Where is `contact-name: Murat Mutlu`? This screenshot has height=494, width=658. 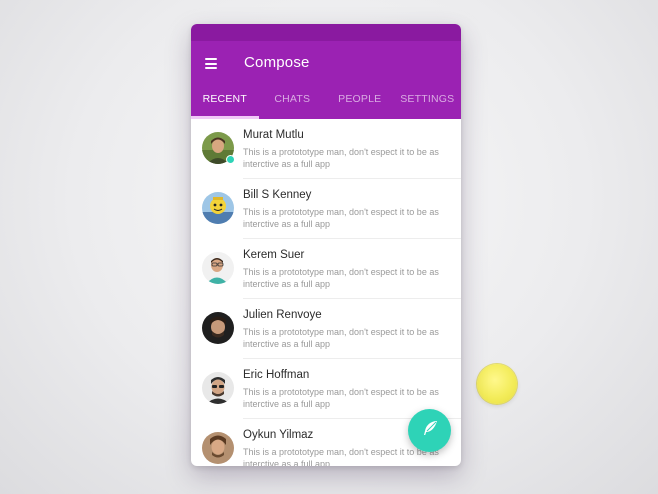 contact-name: Murat Mutlu is located at coordinates (273, 135).